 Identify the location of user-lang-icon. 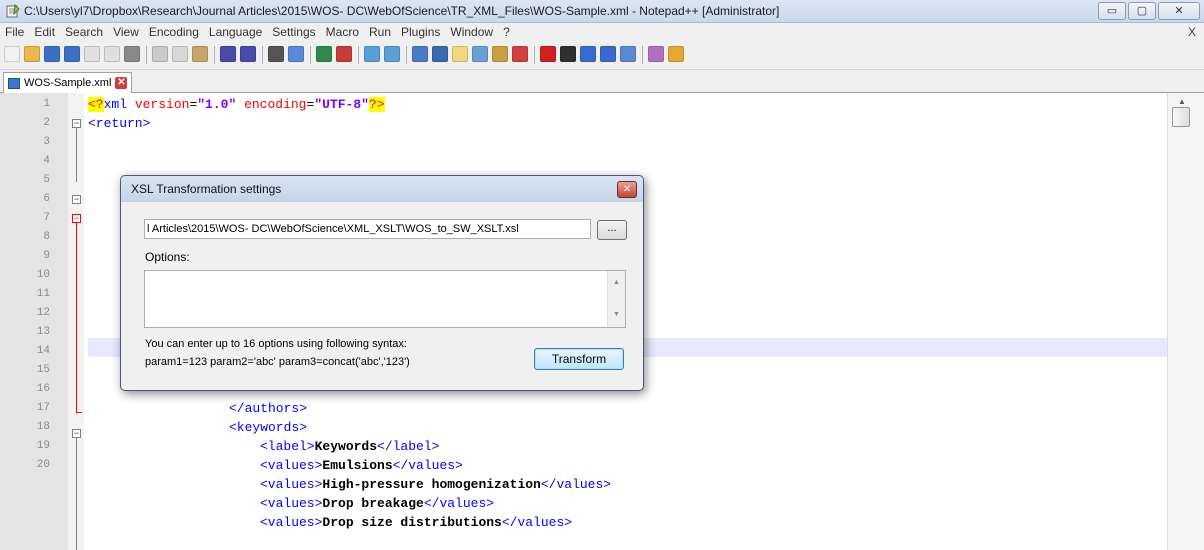
(480, 54).